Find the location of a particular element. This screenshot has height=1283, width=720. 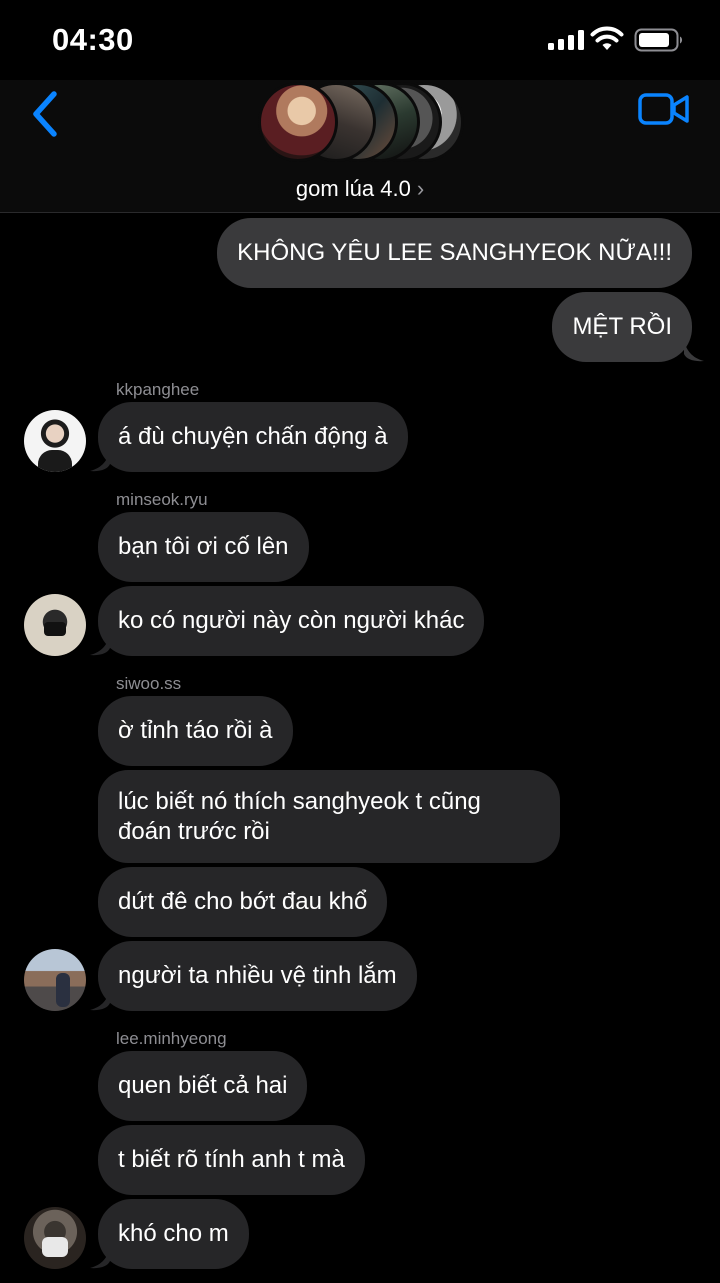

incoming-message: khó cho m is located at coordinates (173, 1234).